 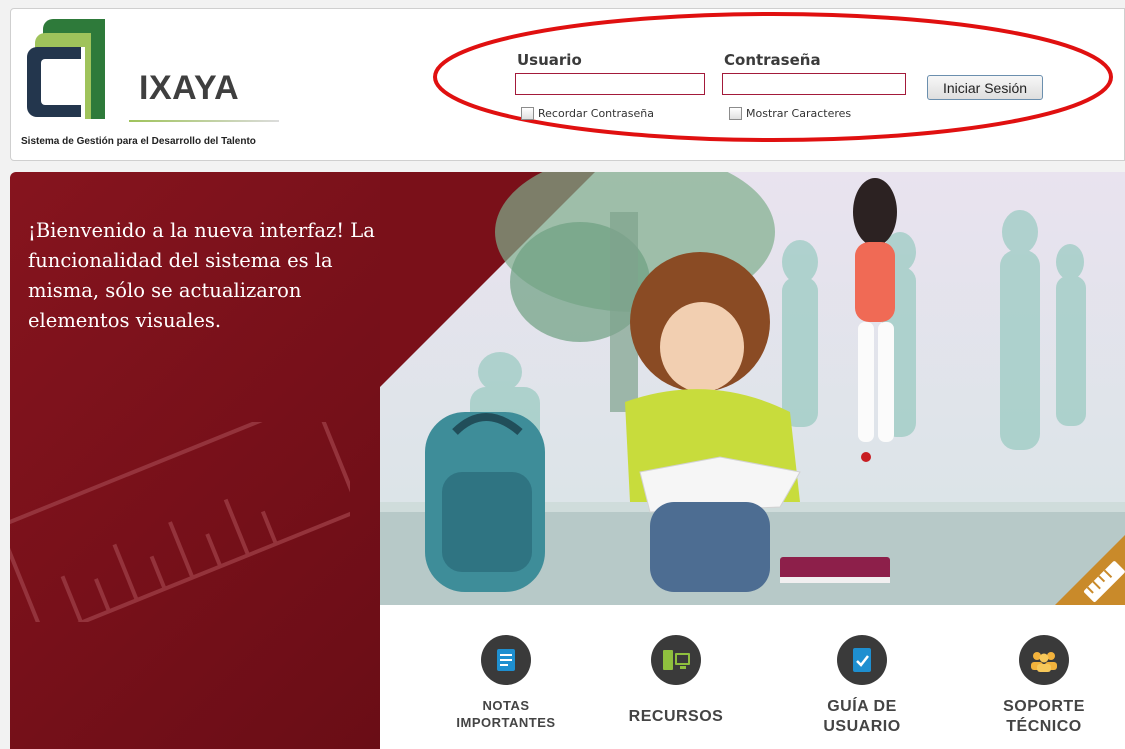 What do you see at coordinates (506, 714) in the screenshot?
I see `menu-label-notas: NOTAS IMPORTANTES` at bounding box center [506, 714].